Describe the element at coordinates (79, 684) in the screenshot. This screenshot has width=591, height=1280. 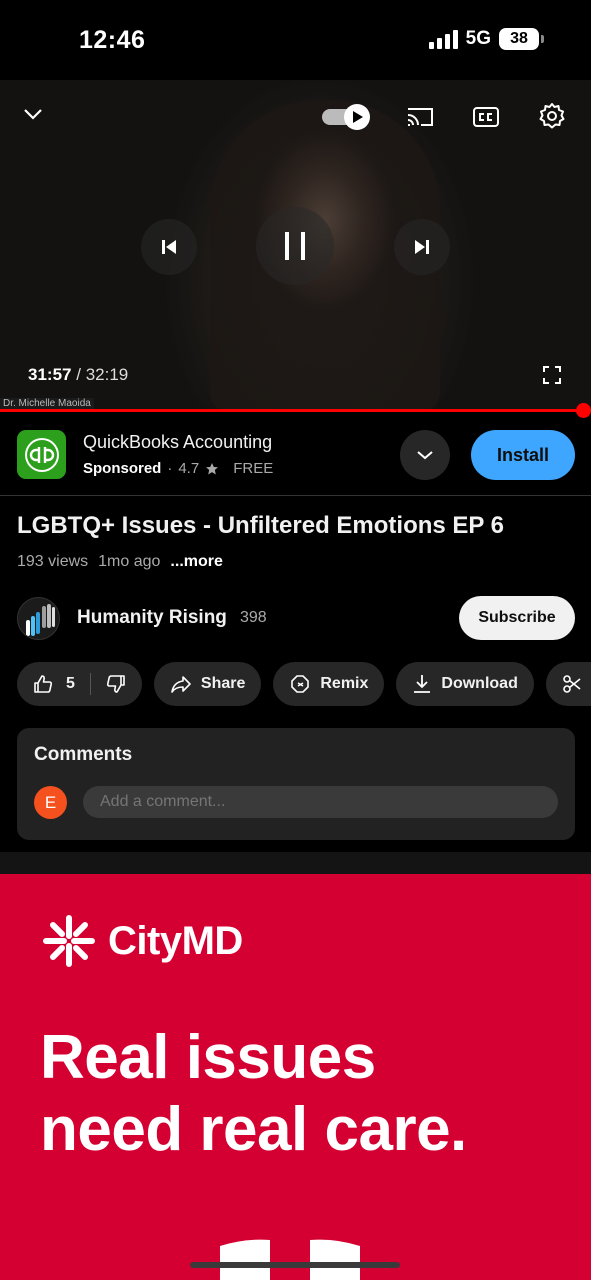
I see `like-dislike-group: 5` at that location.